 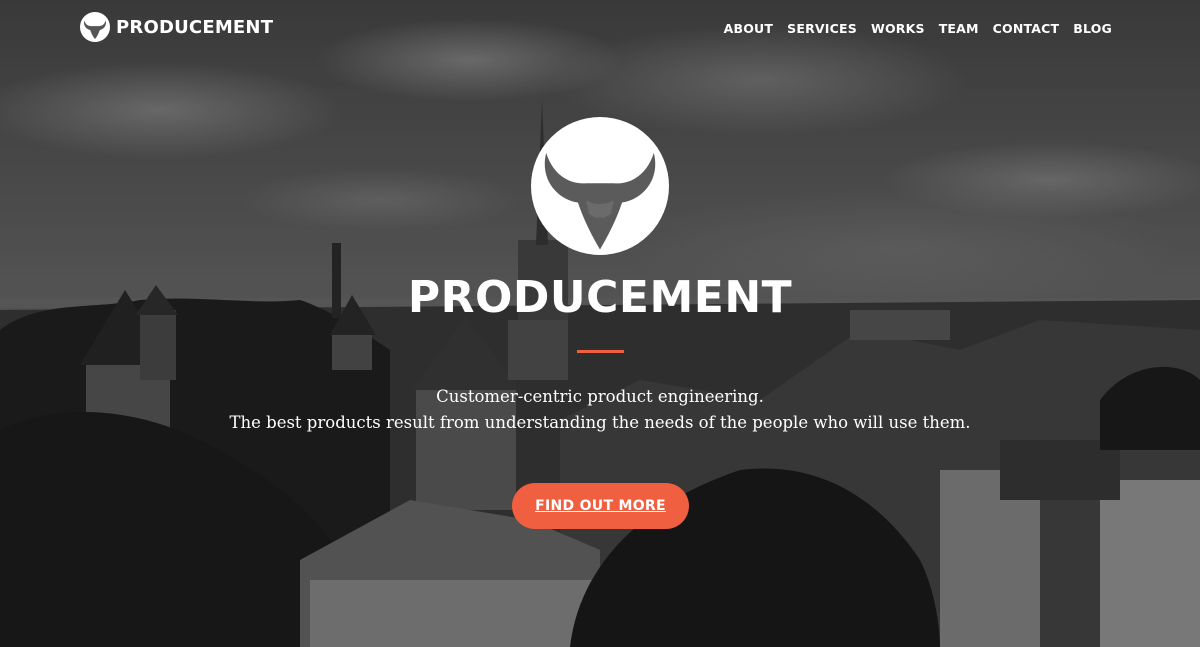 I want to click on hero-title: PRODUCEMENT, so click(x=600, y=297).